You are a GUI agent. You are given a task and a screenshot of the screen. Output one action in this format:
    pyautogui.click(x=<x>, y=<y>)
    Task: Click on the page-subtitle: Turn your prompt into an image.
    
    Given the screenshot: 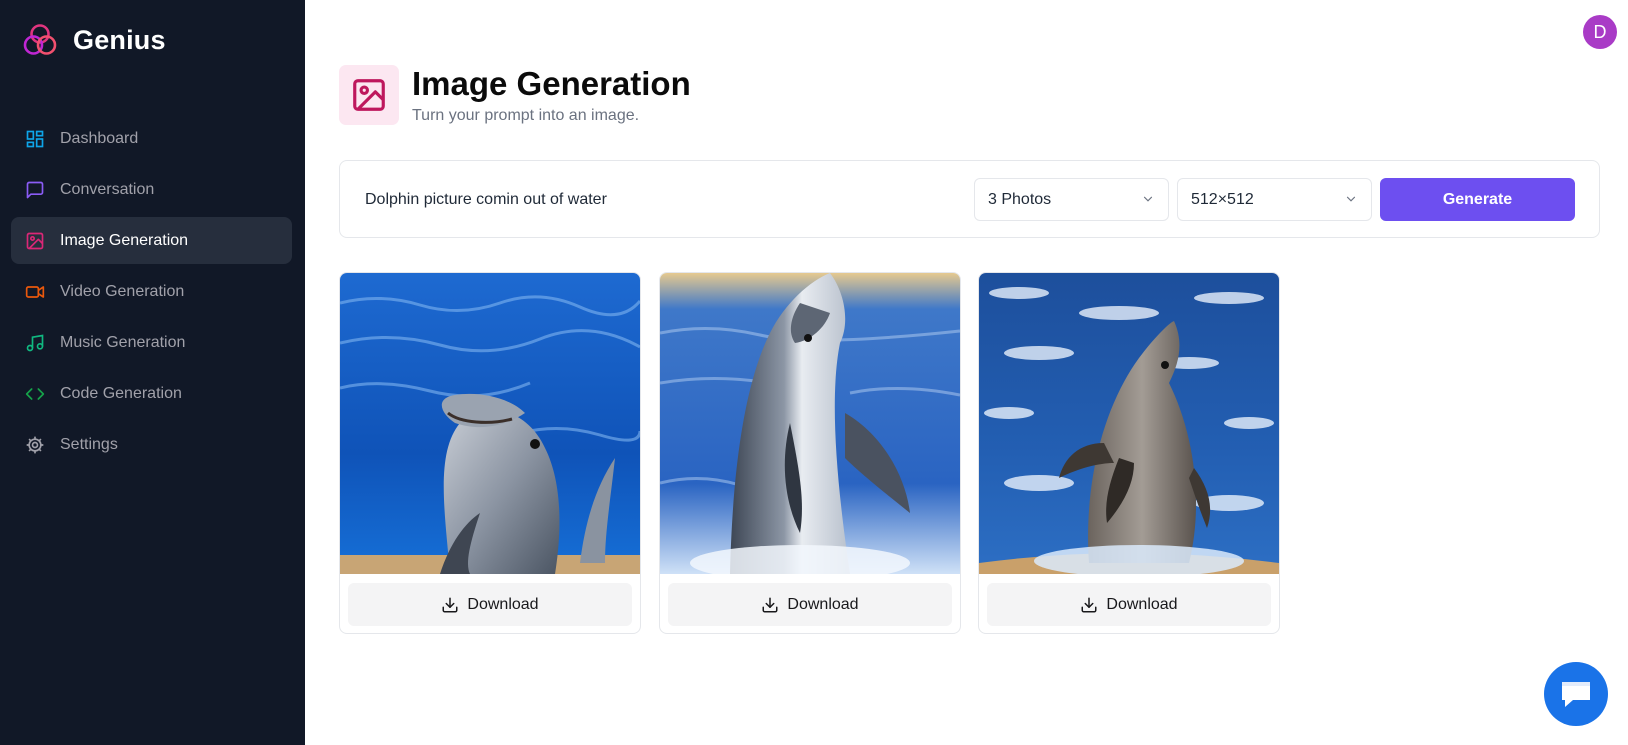 What is the action you would take?
    pyautogui.click(x=526, y=115)
    